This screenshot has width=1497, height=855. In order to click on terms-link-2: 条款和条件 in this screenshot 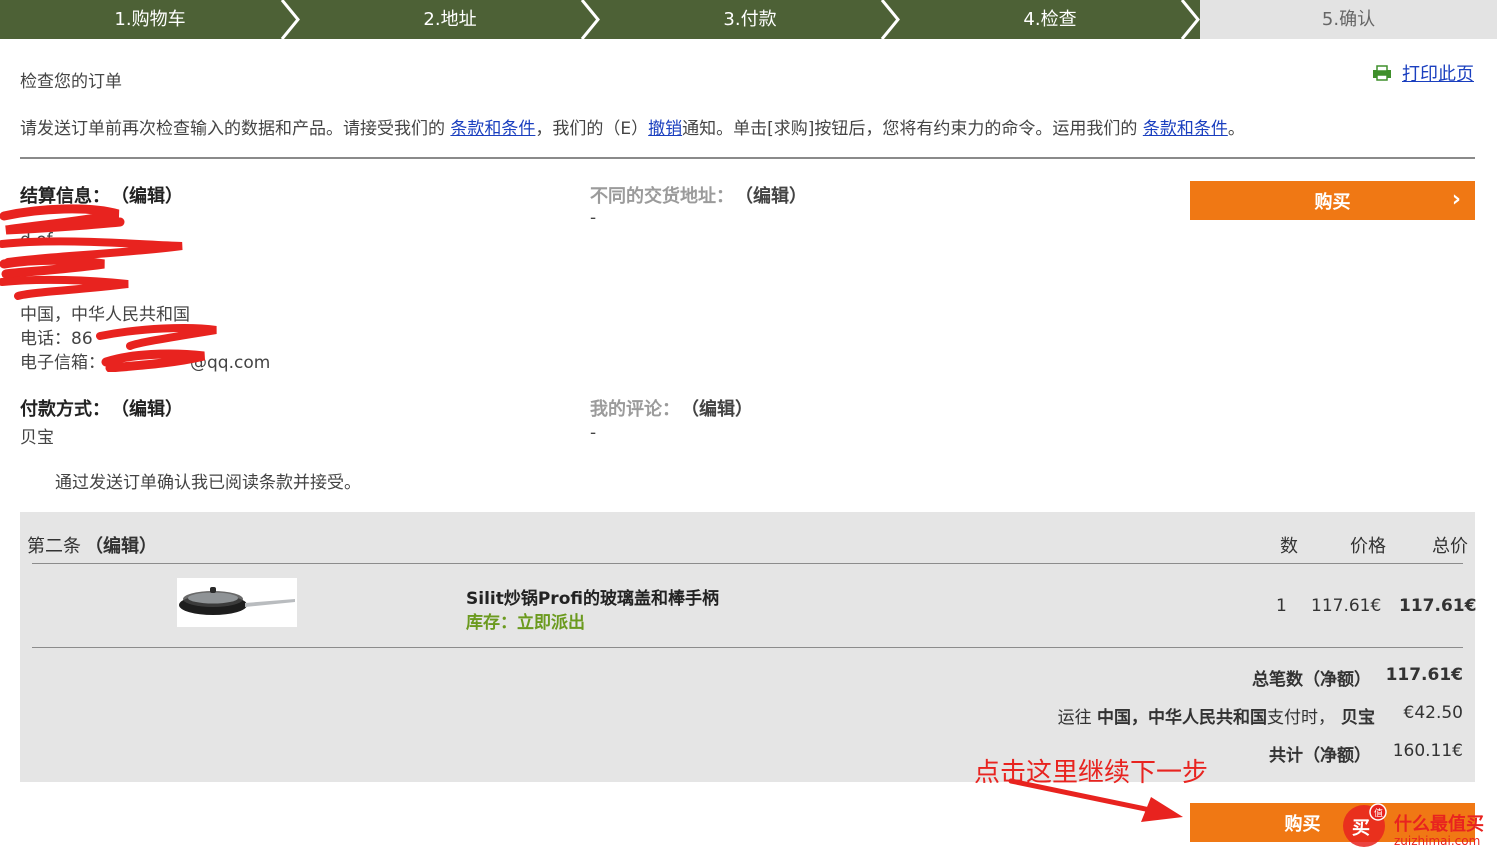, I will do `click(1185, 129)`.